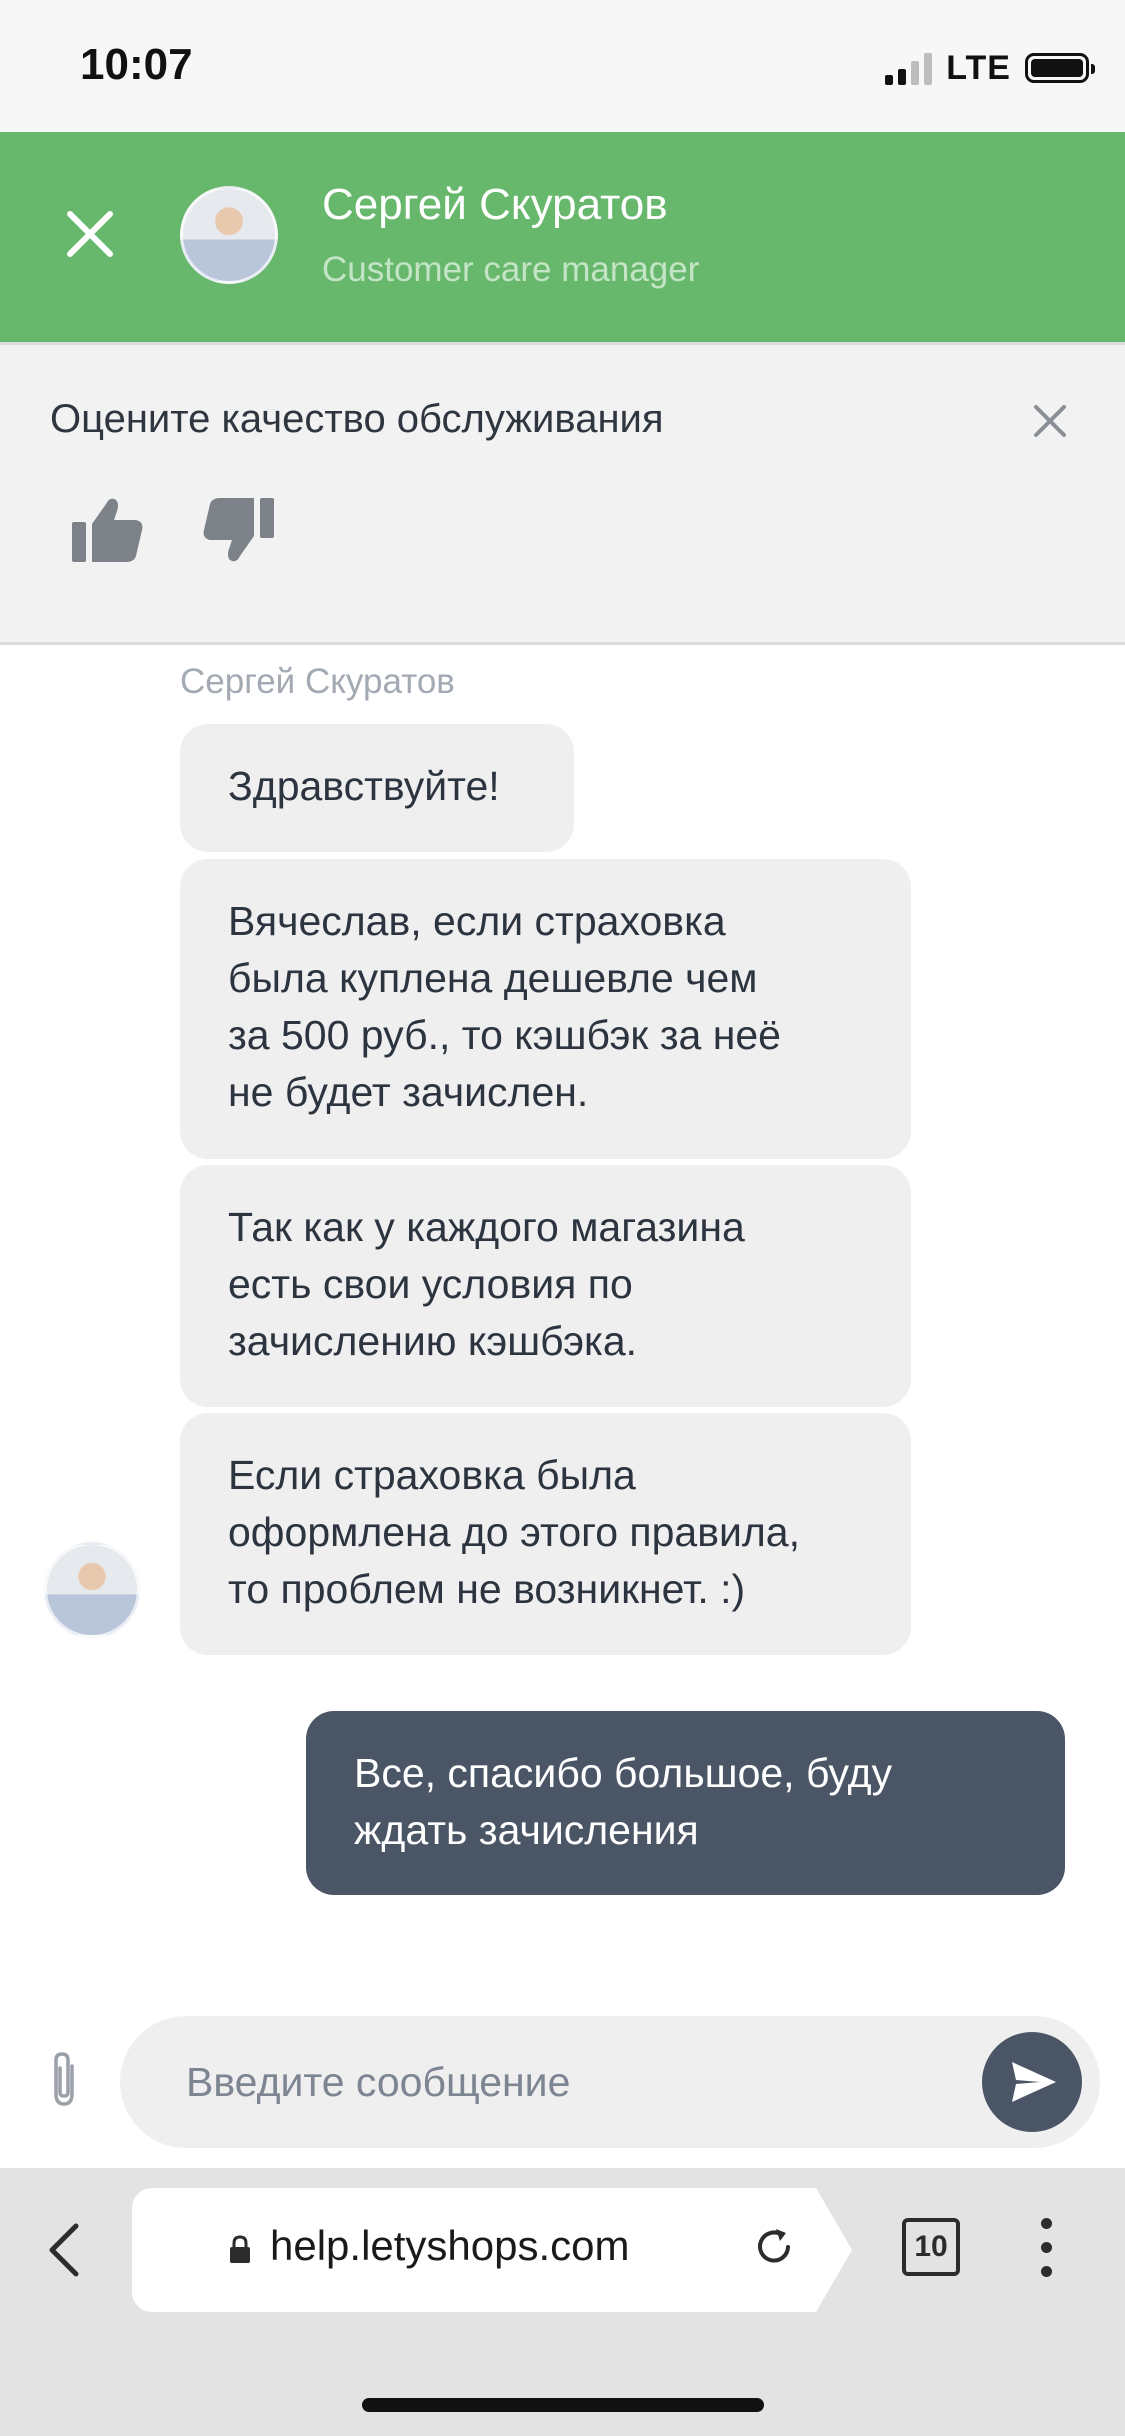  Describe the element at coordinates (432, 1475) in the screenshot. I see `message-line: Если страховка была` at that location.